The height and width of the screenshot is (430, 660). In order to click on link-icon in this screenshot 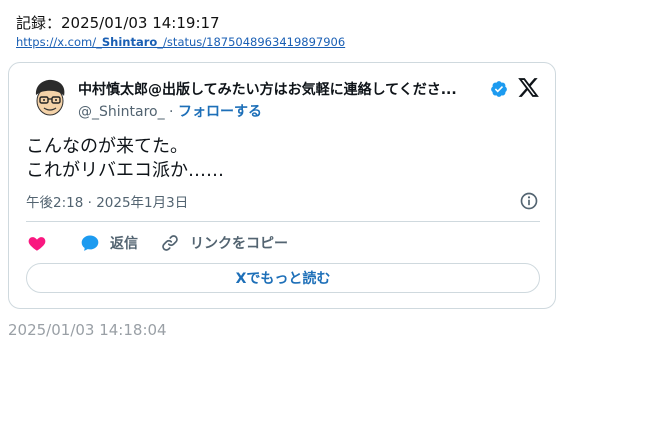, I will do `click(170, 243)`.